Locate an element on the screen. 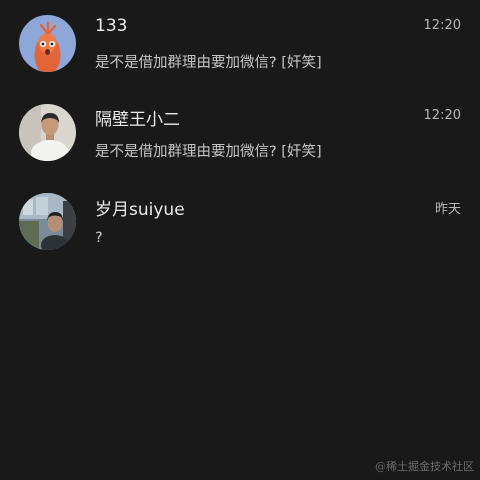  contact-name: 隔壁王小二 is located at coordinates (137, 120).